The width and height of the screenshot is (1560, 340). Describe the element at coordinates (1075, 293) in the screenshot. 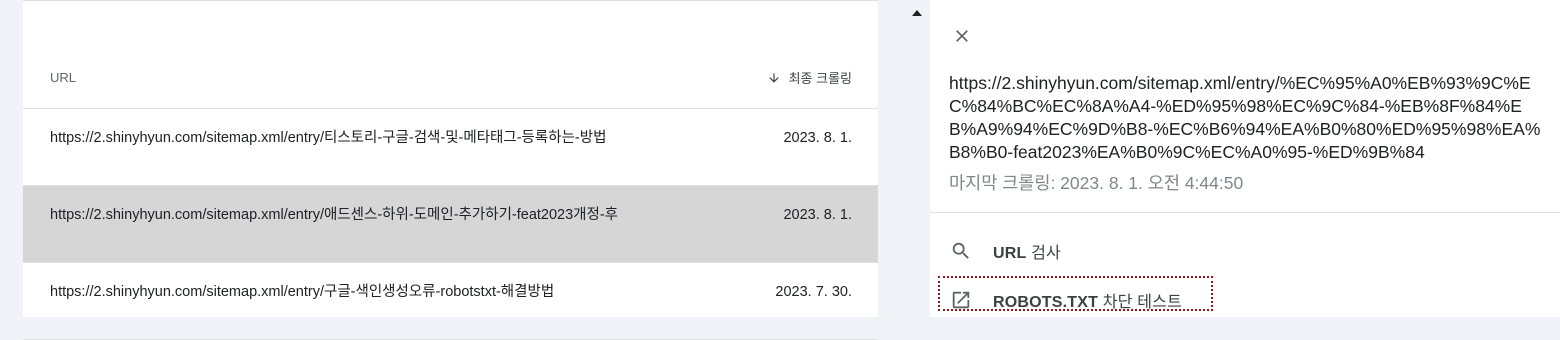

I see `focus-outline` at that location.